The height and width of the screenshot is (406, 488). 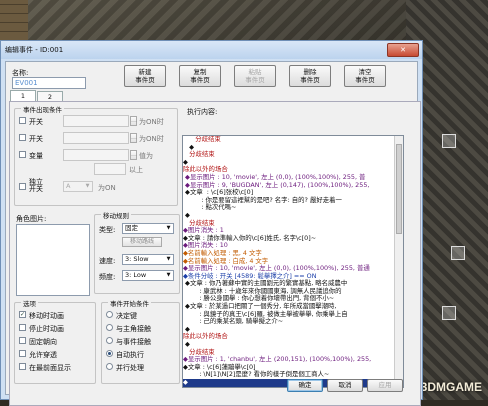 What do you see at coordinates (200, 76) in the screenshot?
I see `copy-page-button: 复制 事件页` at bounding box center [200, 76].